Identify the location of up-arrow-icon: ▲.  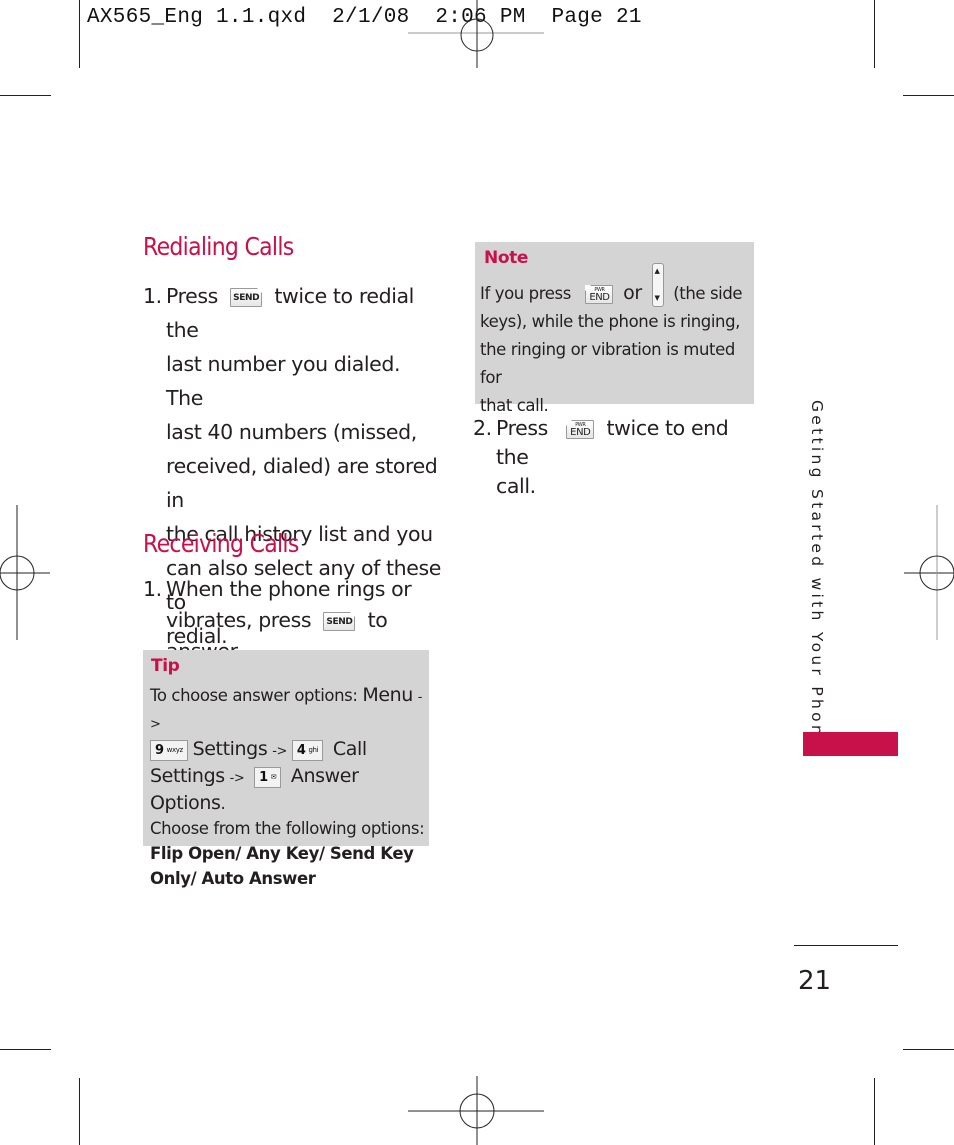
(657, 270).